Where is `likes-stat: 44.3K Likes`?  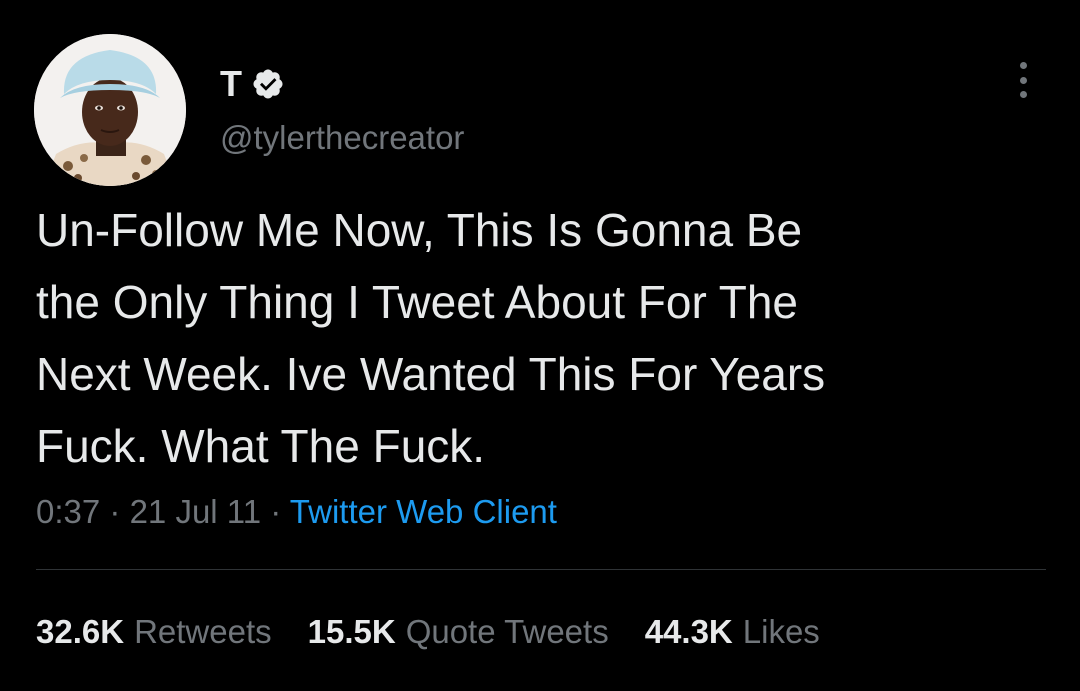 likes-stat: 44.3K Likes is located at coordinates (732, 632).